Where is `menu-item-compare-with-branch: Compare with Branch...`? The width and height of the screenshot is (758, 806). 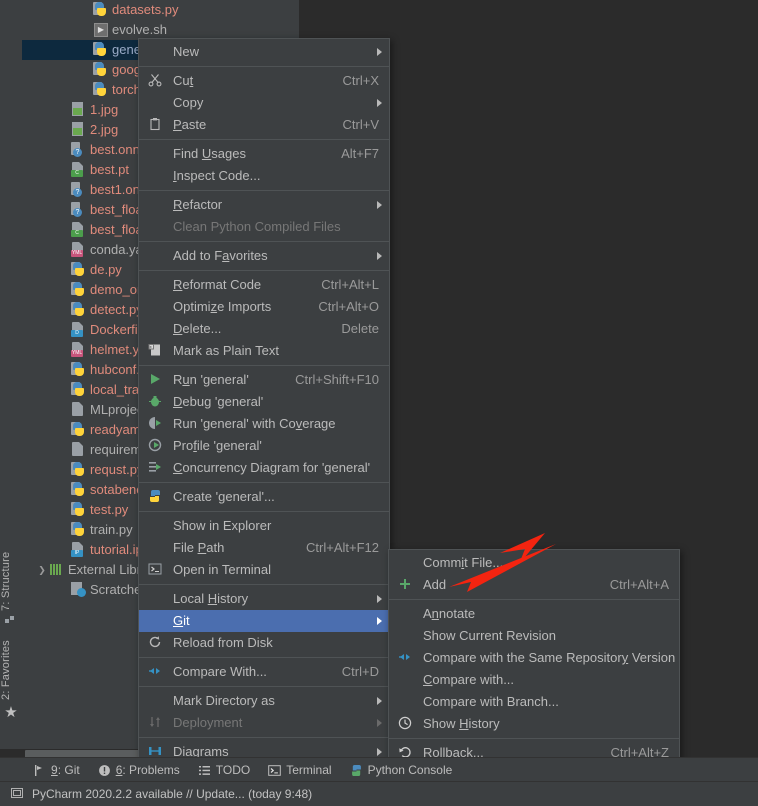
menu-item-compare-with-branch: Compare with Branch... is located at coordinates (534, 702).